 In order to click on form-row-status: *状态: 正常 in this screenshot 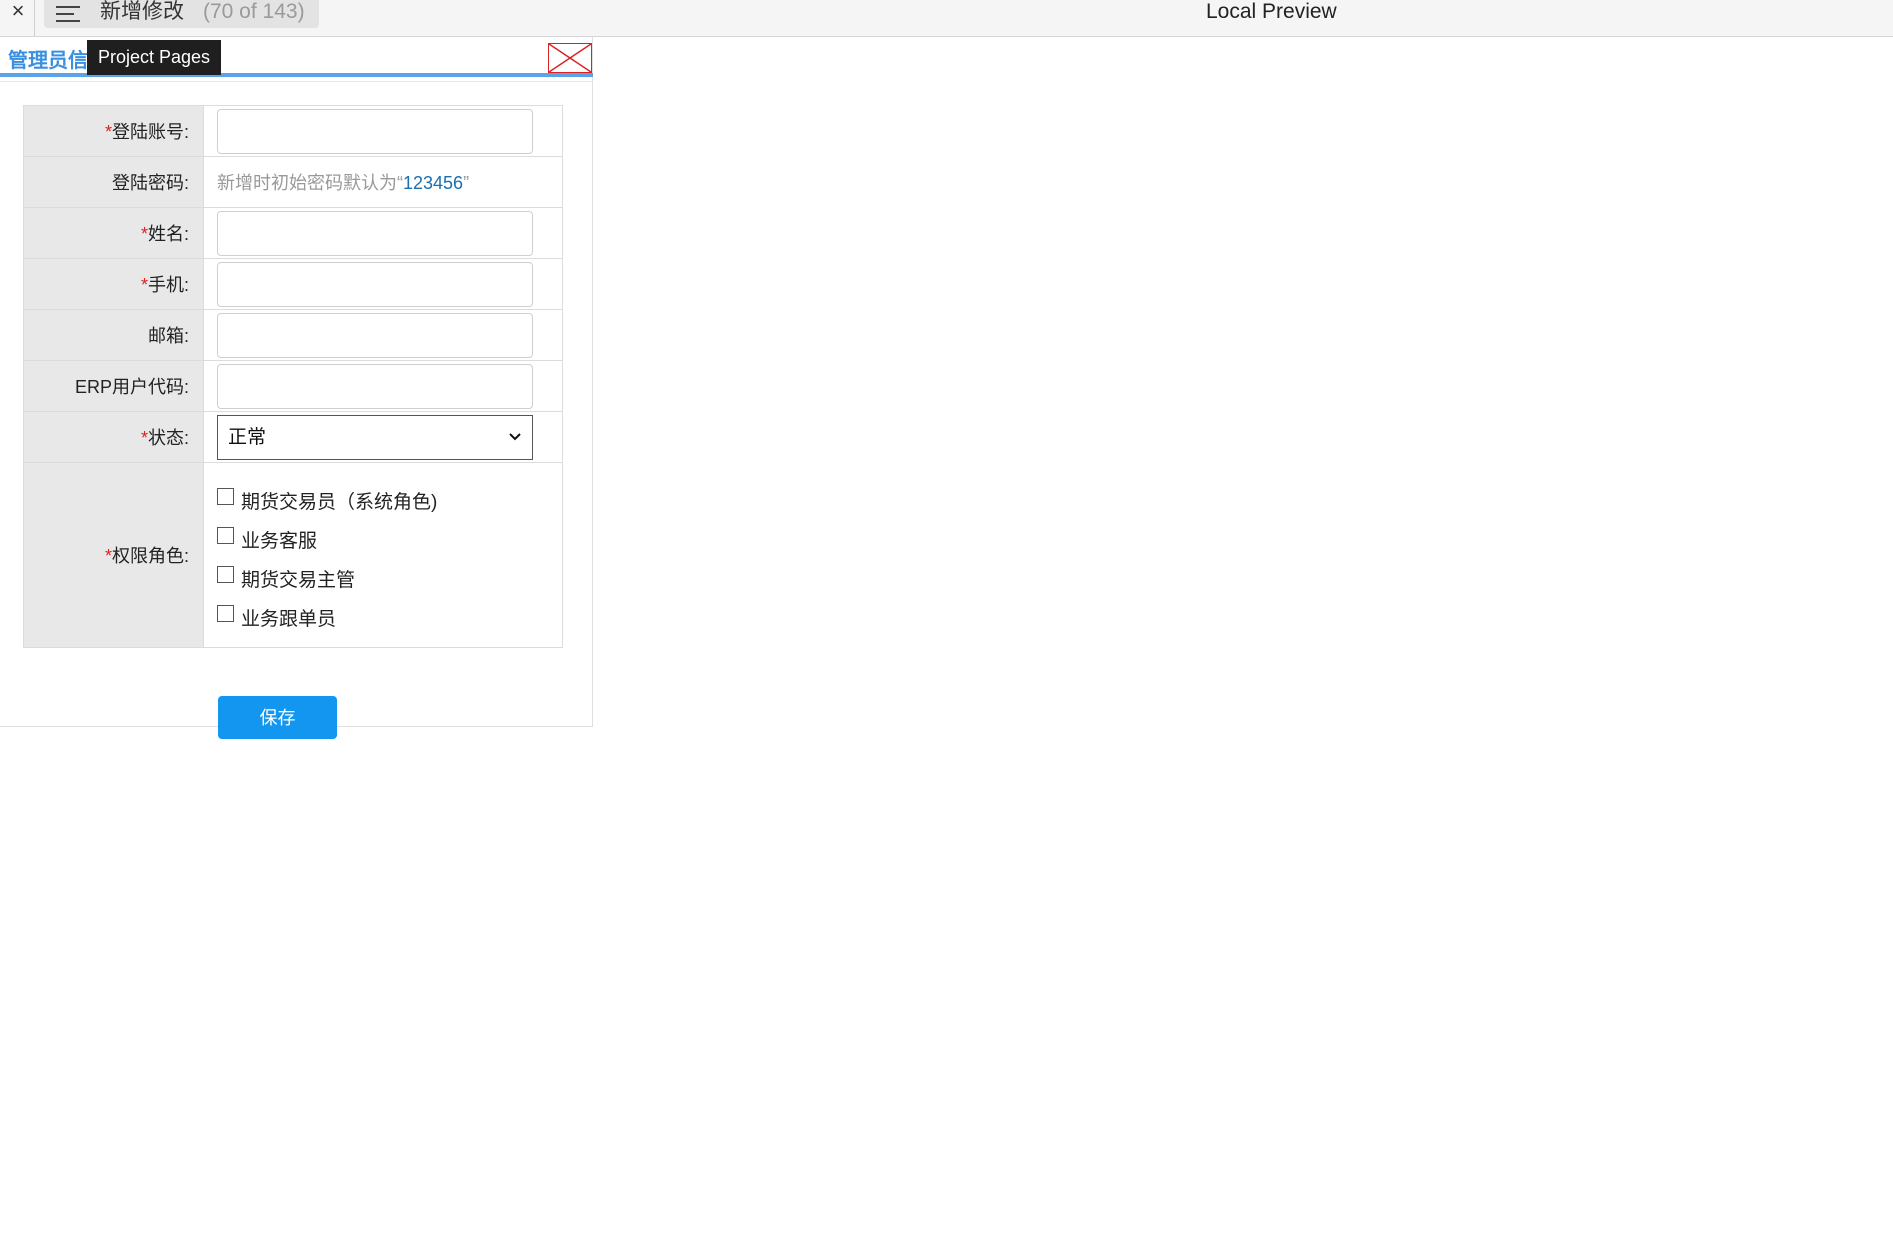, I will do `click(293, 437)`.